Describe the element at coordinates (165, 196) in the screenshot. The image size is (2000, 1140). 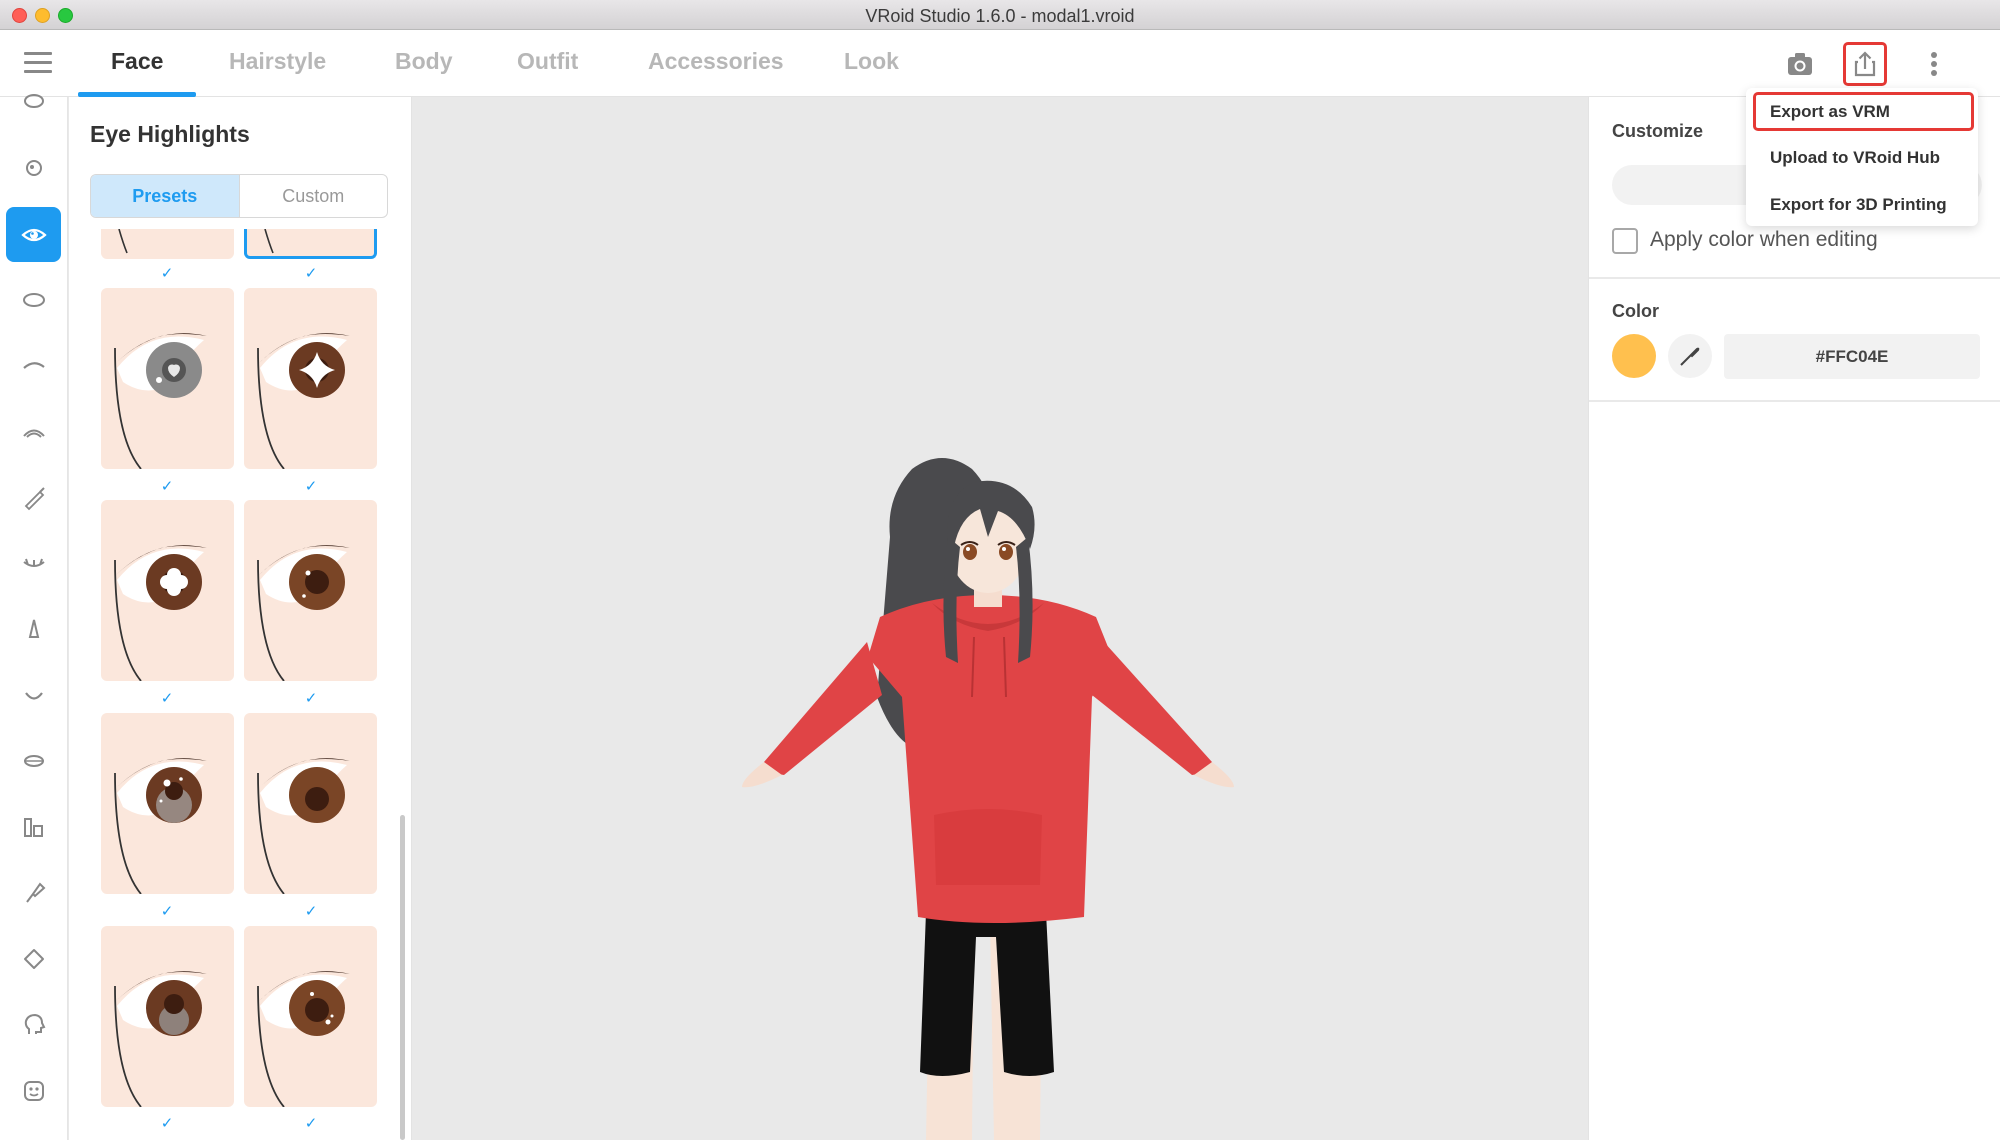
I see `presets-tab: Presets` at that location.